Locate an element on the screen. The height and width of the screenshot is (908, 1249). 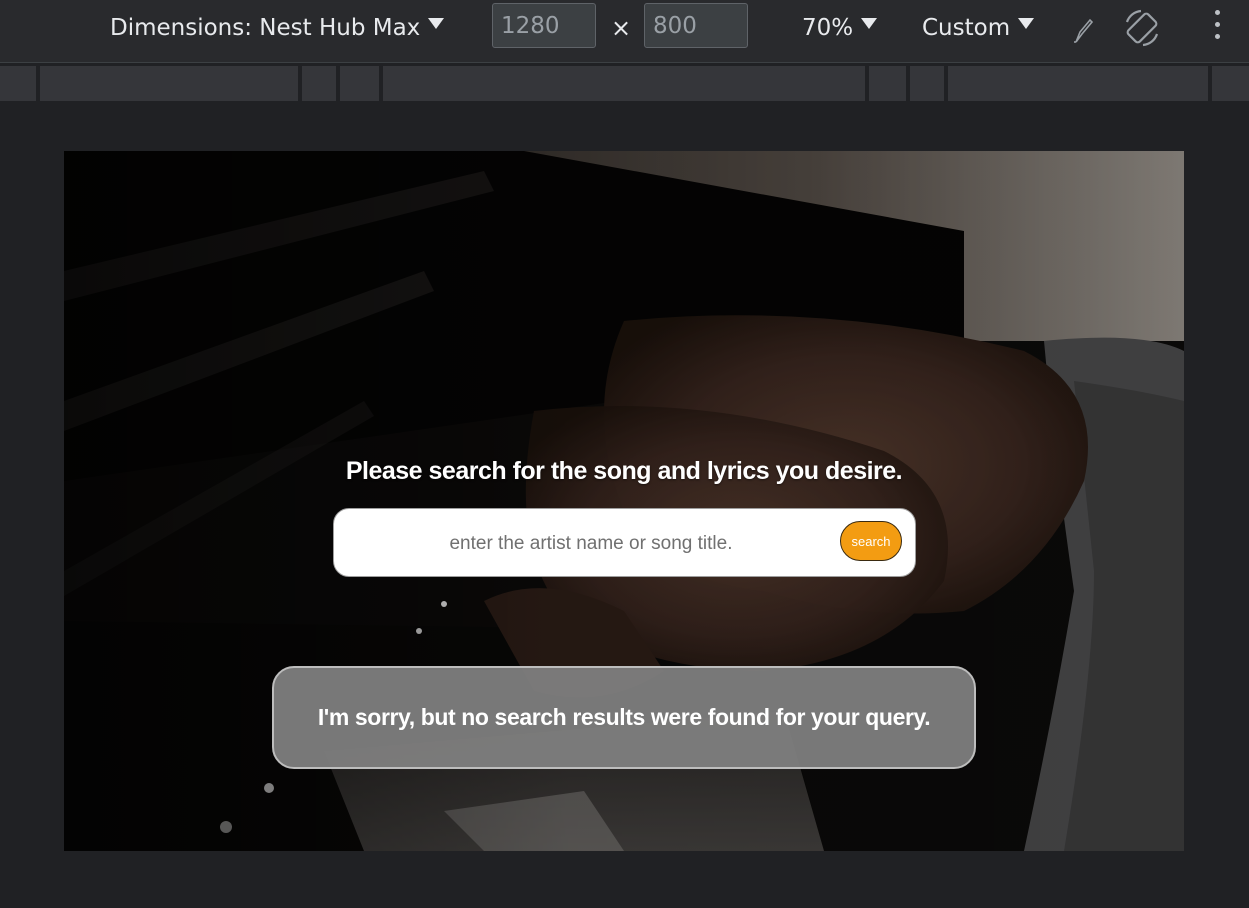
device-dimensions-dropdown: Dimensions: Nest Hub Max is located at coordinates (277, 28).